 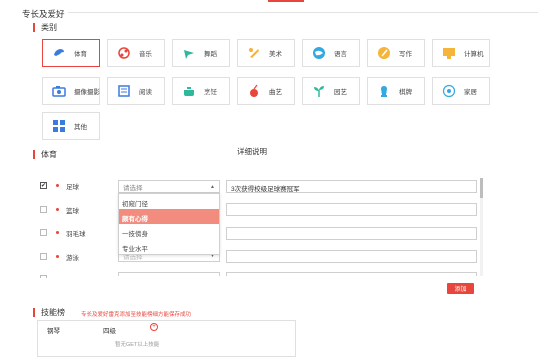 What do you see at coordinates (72, 187) in the screenshot?
I see `row-name-football: 足球` at bounding box center [72, 187].